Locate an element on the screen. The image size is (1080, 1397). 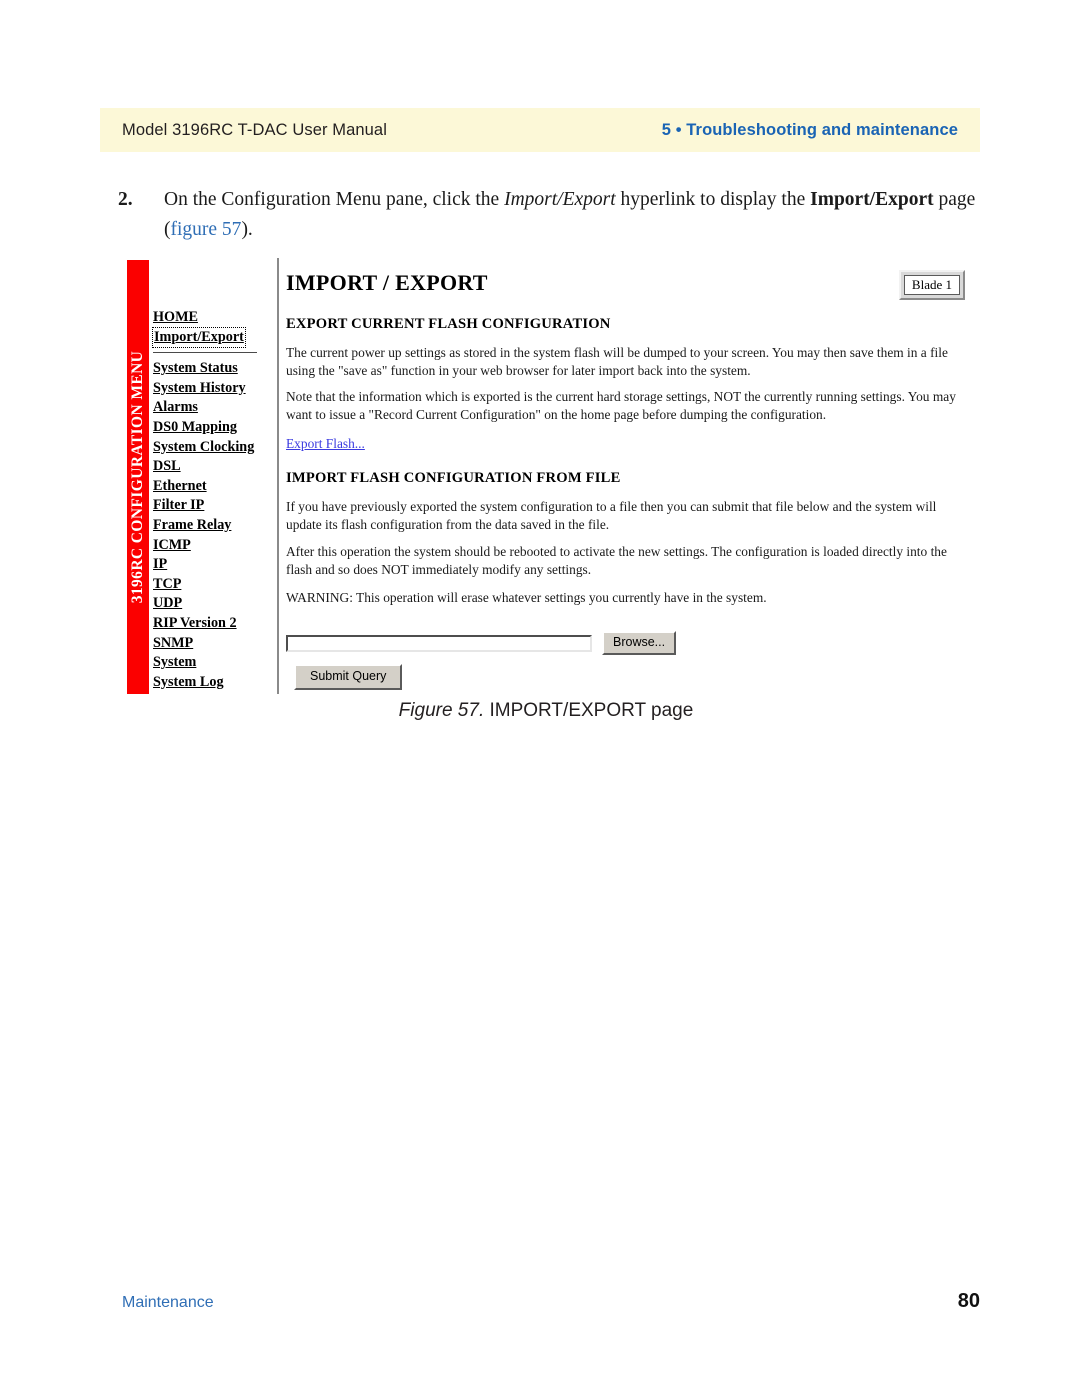
footer-section-label: Maintenance is located at coordinates (168, 1302).